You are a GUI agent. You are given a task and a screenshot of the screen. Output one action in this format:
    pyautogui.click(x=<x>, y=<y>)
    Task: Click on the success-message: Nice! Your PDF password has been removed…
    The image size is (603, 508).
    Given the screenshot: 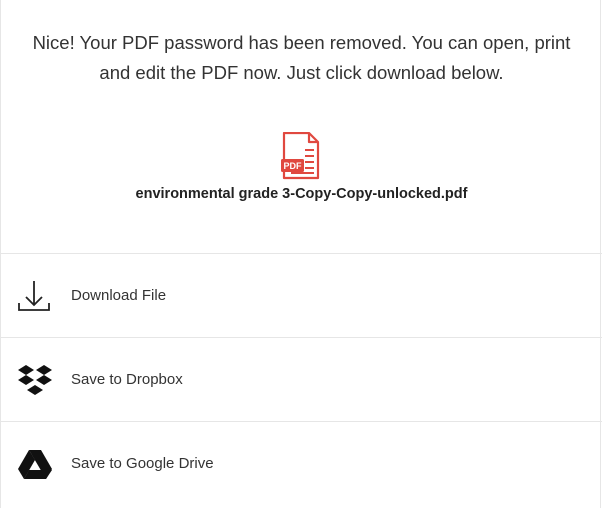 What is the action you would take?
    pyautogui.click(x=301, y=57)
    